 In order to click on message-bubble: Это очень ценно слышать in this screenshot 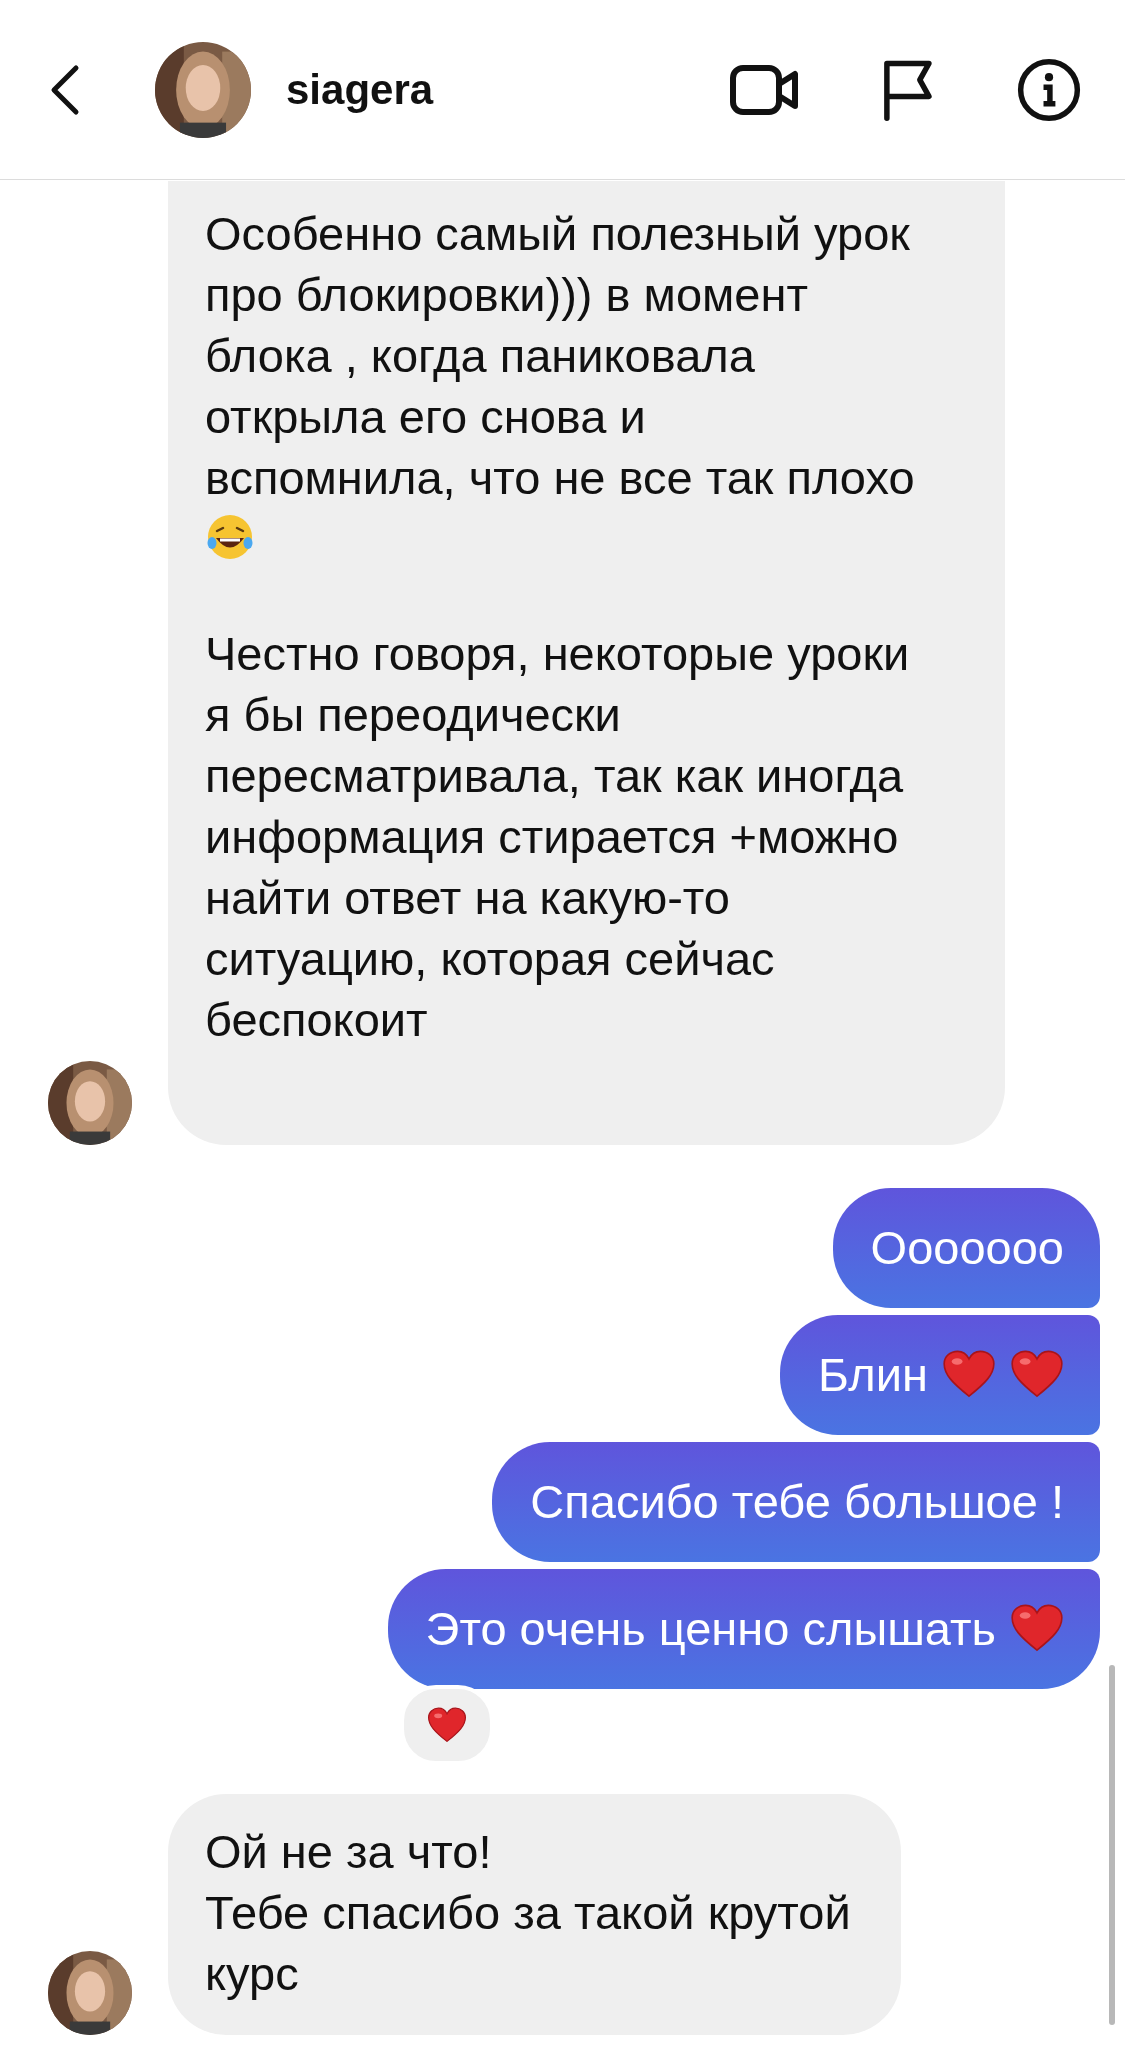, I will do `click(743, 1629)`.